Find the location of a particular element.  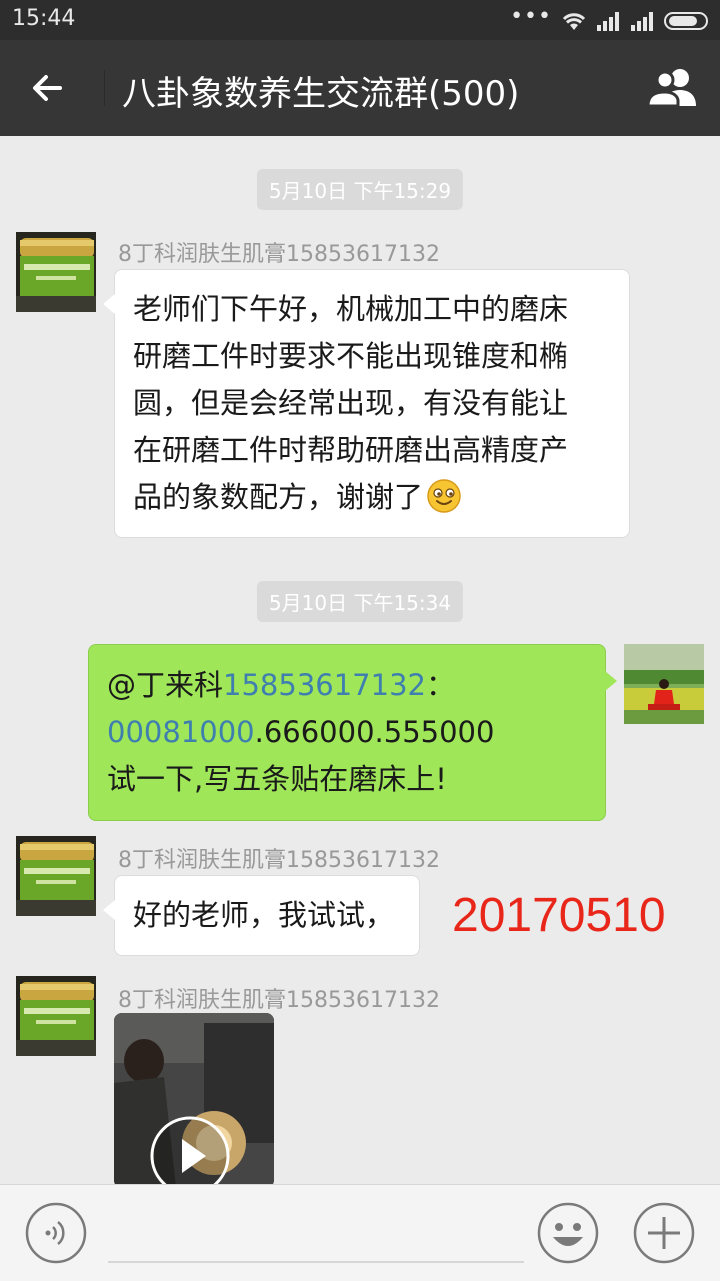

message-line: 试一下,写五条贴在磨床上! is located at coordinates (277, 779).